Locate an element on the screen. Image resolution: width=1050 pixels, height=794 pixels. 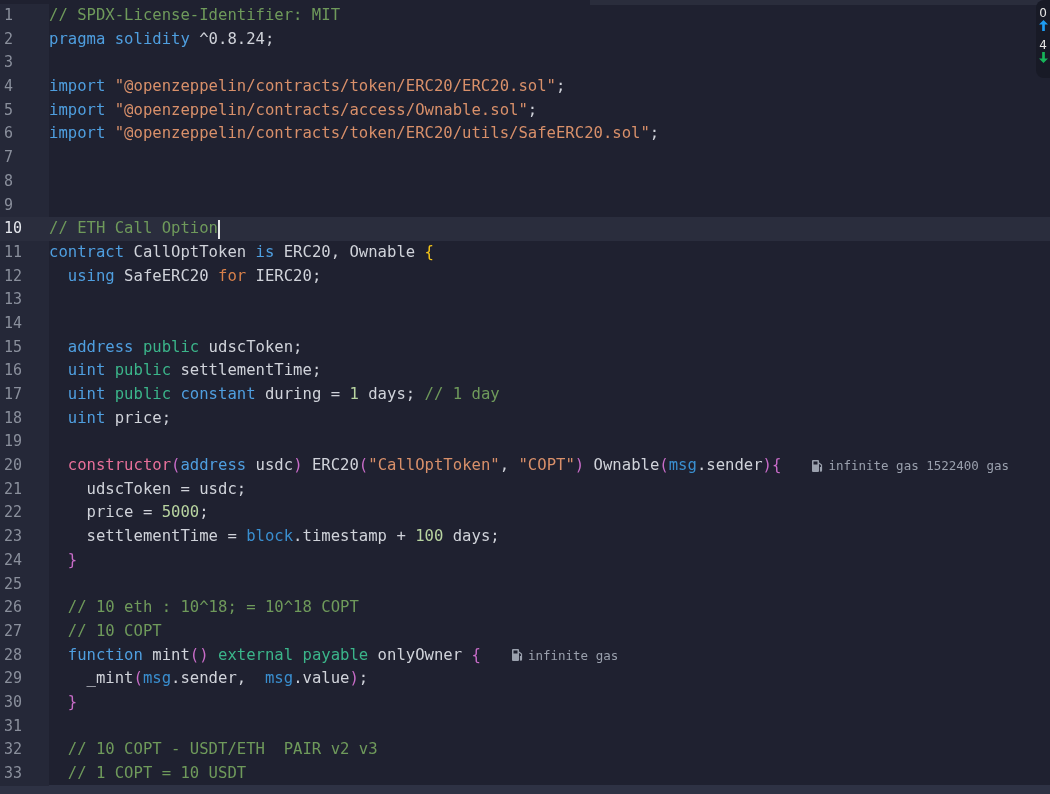
line-number: 12 is located at coordinates (24, 276).